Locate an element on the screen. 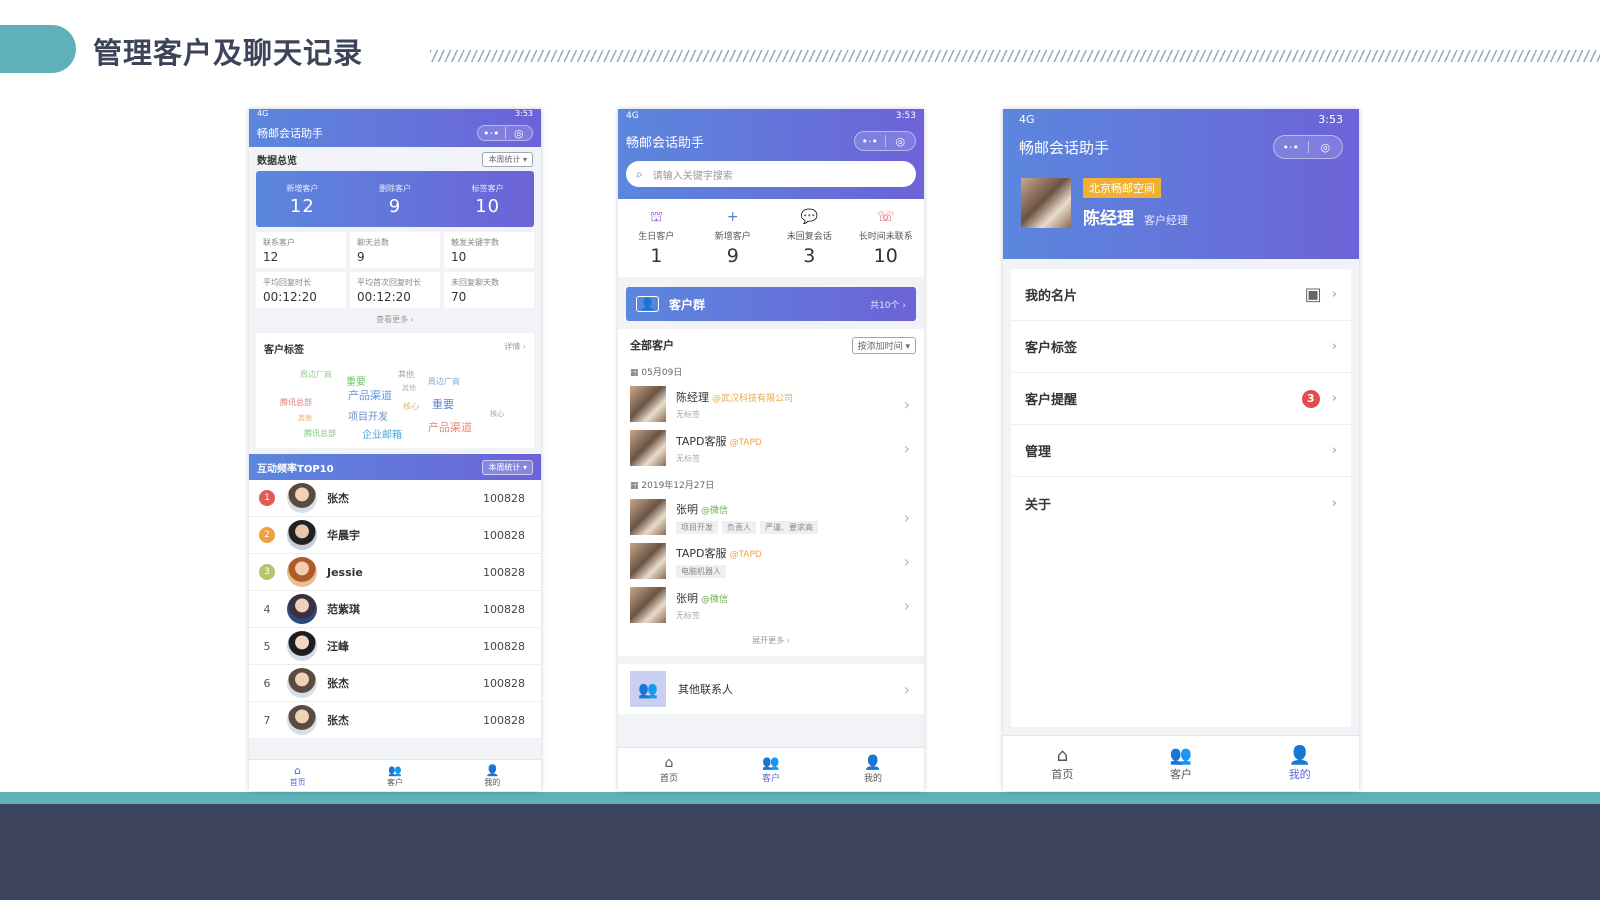 The width and height of the screenshot is (1600, 900). top10-period-select: 本周统计 ▾ is located at coordinates (507, 467).